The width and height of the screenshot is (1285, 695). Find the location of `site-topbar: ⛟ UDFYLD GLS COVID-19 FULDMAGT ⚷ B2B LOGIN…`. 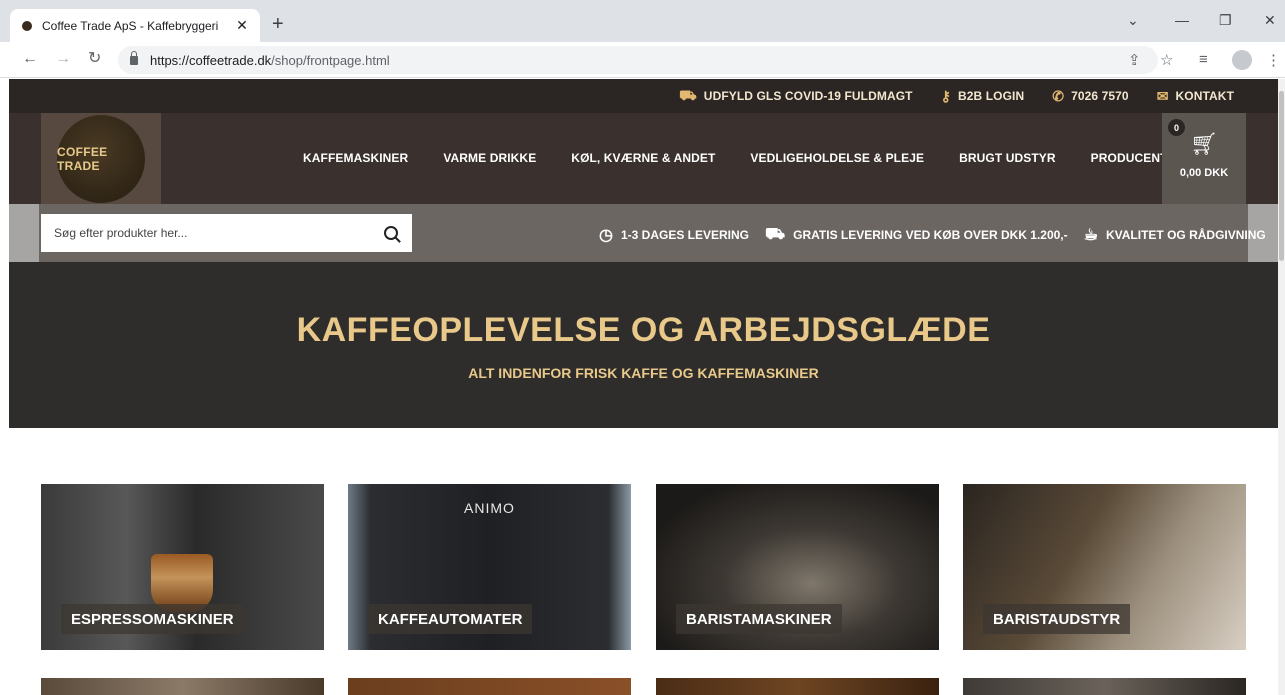

site-topbar: ⛟ UDFYLD GLS COVID-19 FULDMAGT ⚷ B2B LOGIN… is located at coordinates (643, 96).